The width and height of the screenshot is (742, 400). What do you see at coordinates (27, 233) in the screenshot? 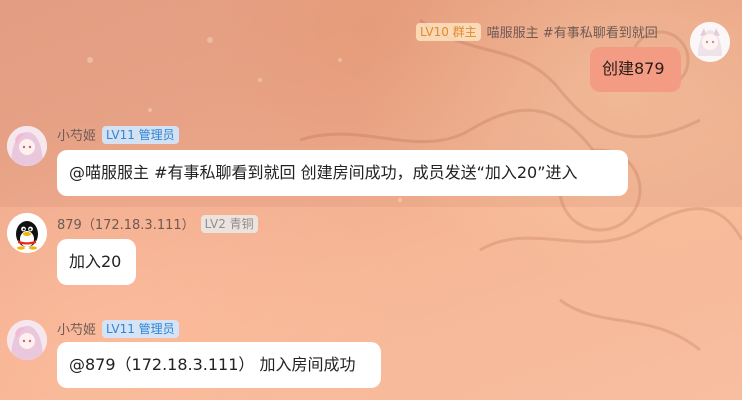
I see `qq-penguin-avatar-icon` at bounding box center [27, 233].